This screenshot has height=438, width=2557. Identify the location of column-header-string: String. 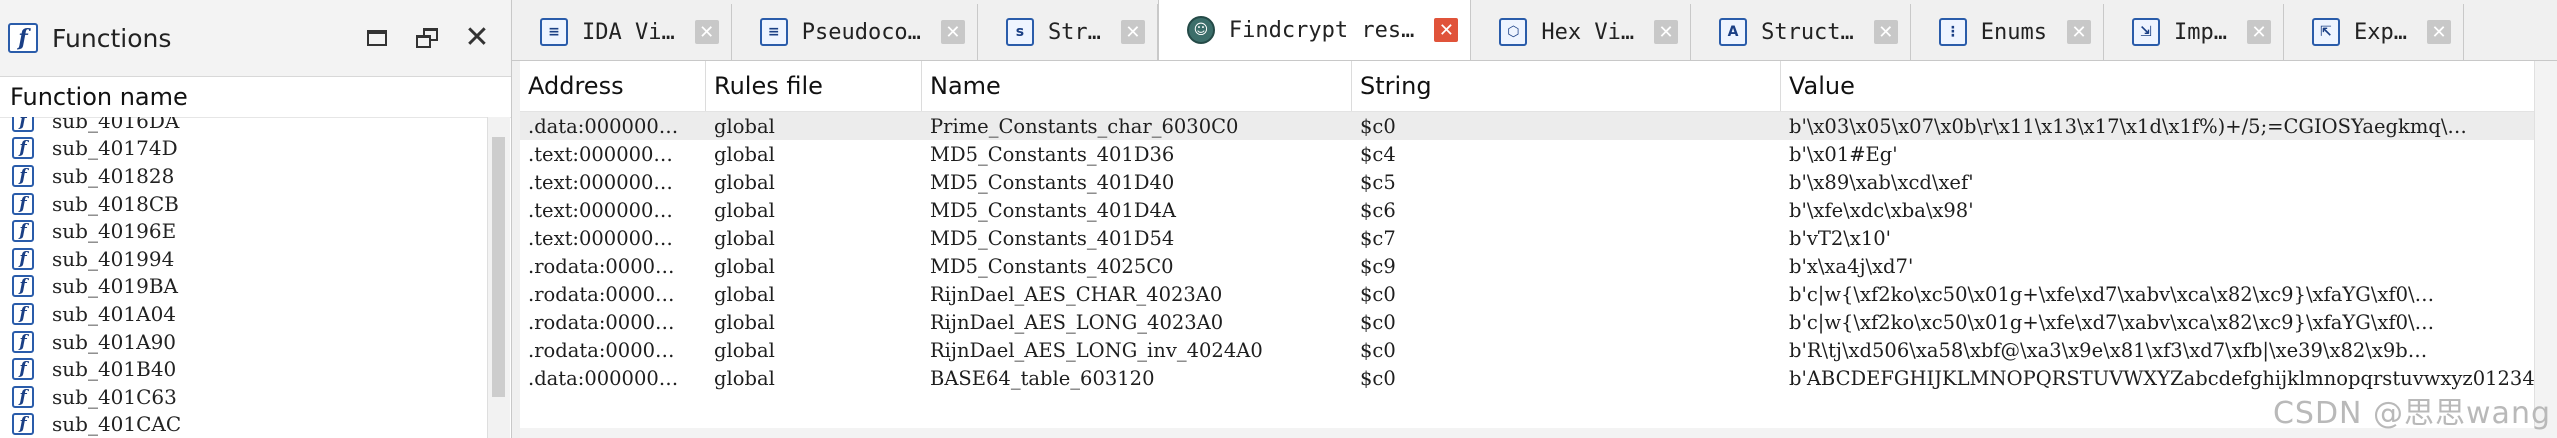
(1566, 86).